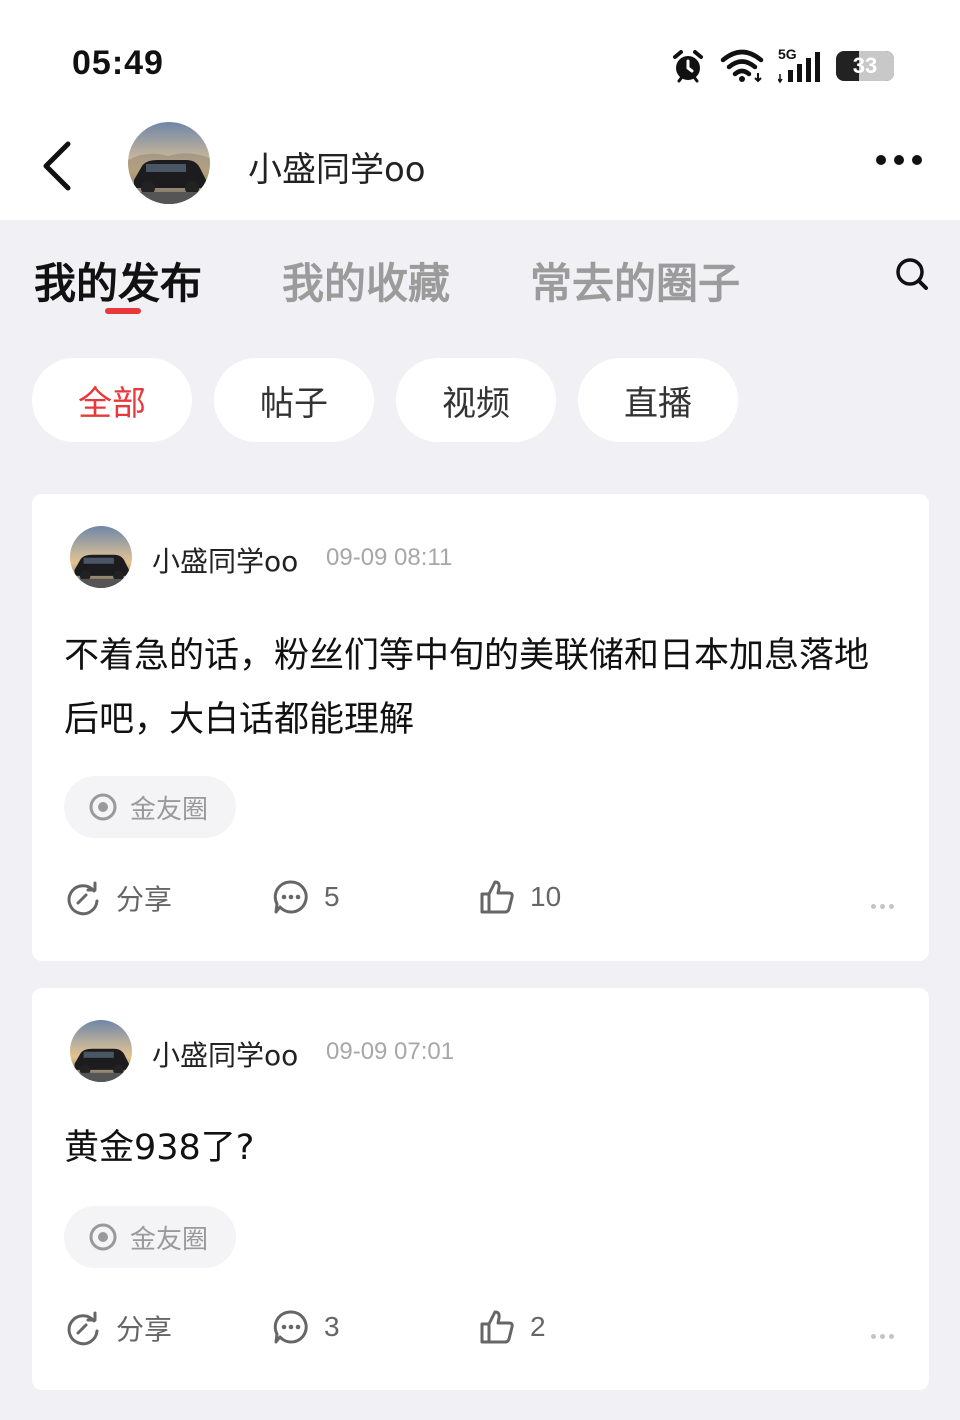 This screenshot has width=960, height=1420. I want to click on active-tab-indicator, so click(123, 311).